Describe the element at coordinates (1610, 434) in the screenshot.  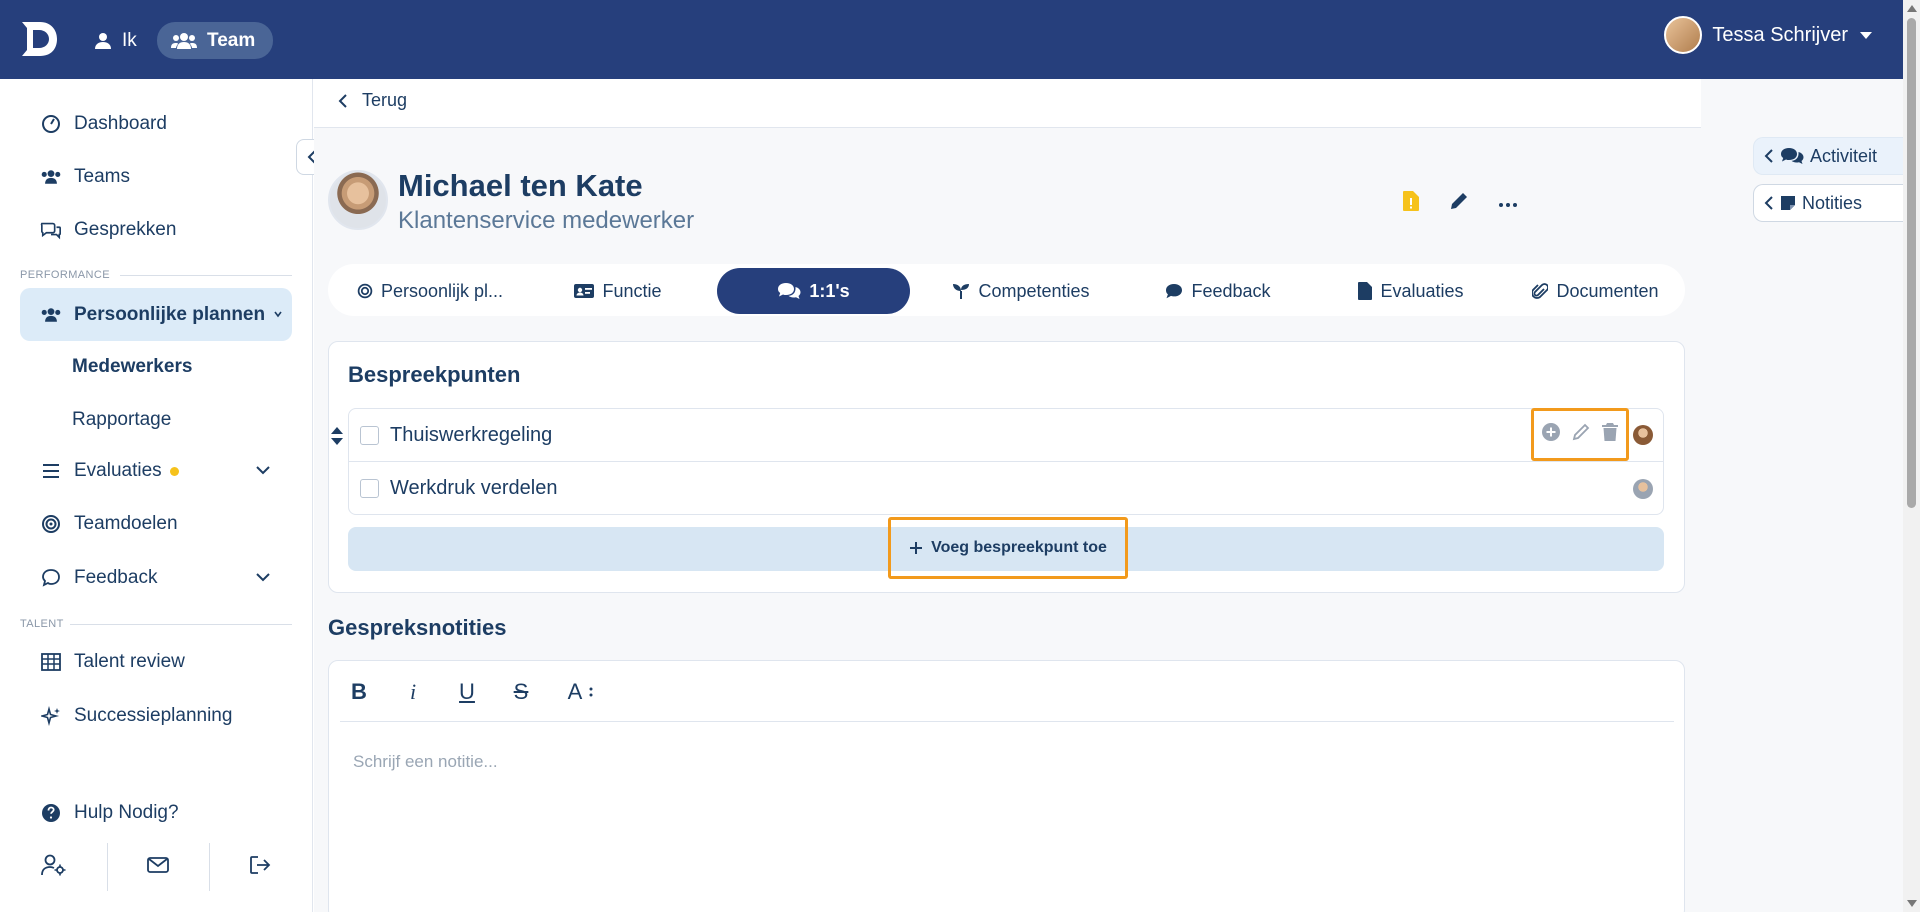
I see `delete-item-button` at that location.